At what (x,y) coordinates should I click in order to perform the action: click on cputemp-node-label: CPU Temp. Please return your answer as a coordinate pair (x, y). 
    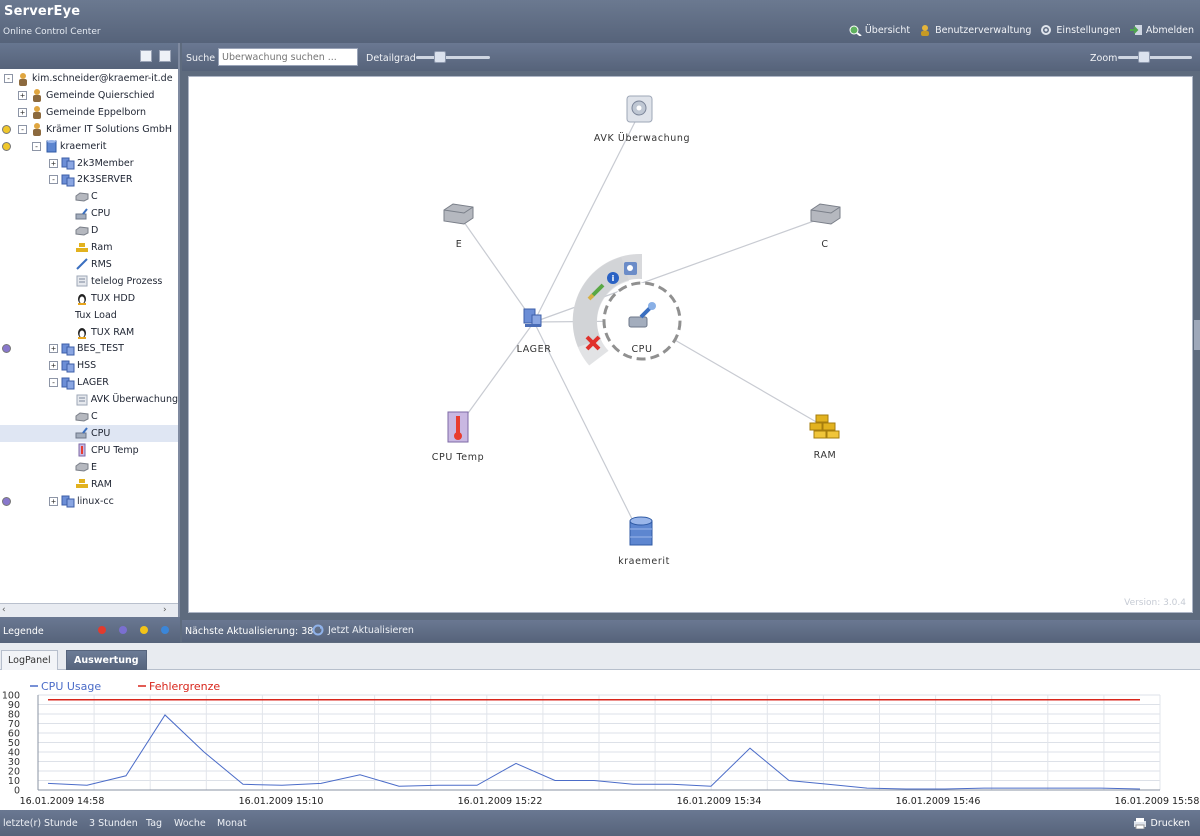
    Looking at the image, I should click on (458, 457).